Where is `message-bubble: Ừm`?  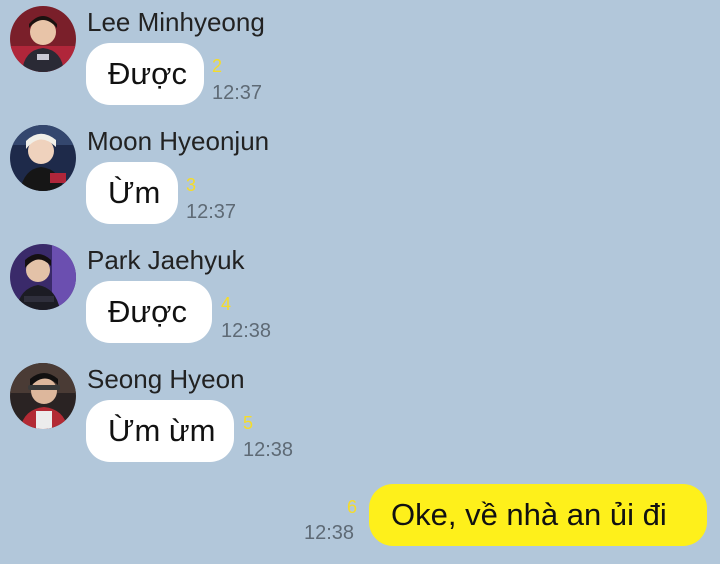 message-bubble: Ừm is located at coordinates (132, 193).